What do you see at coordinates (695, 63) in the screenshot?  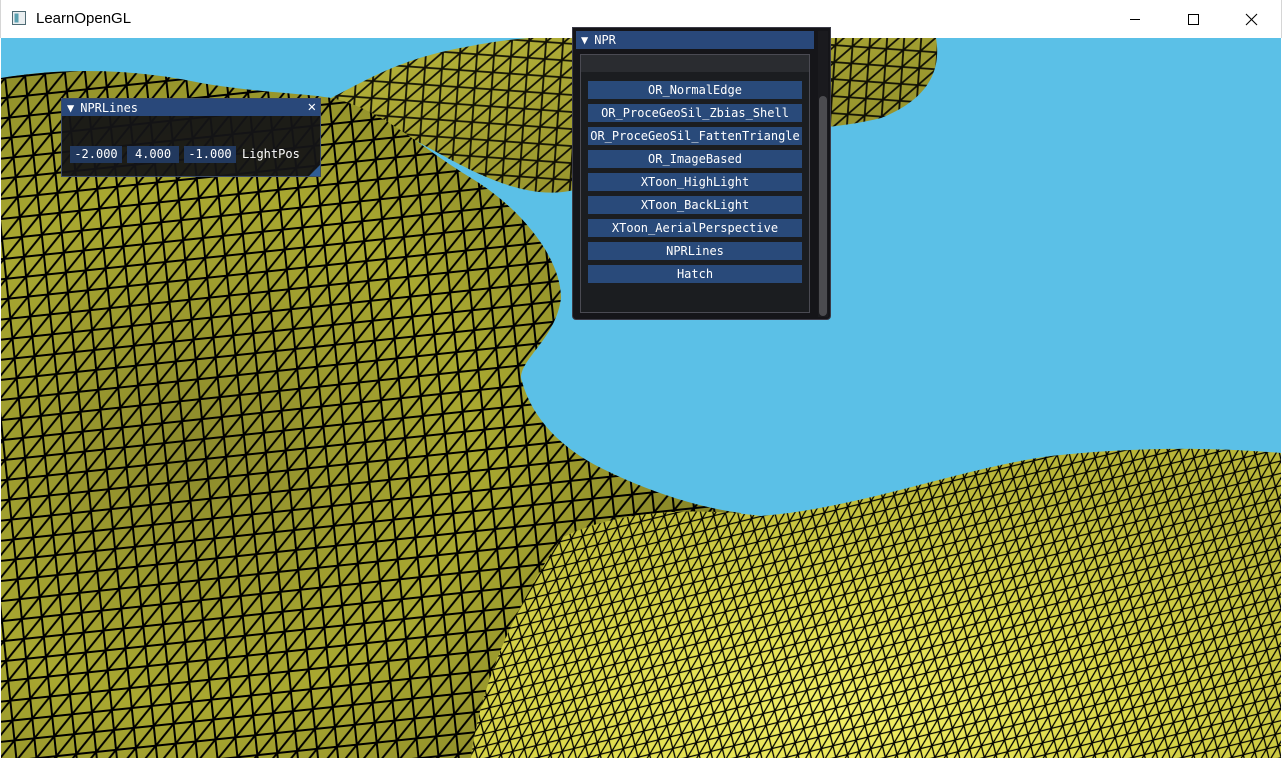 I see `npr-list-header` at bounding box center [695, 63].